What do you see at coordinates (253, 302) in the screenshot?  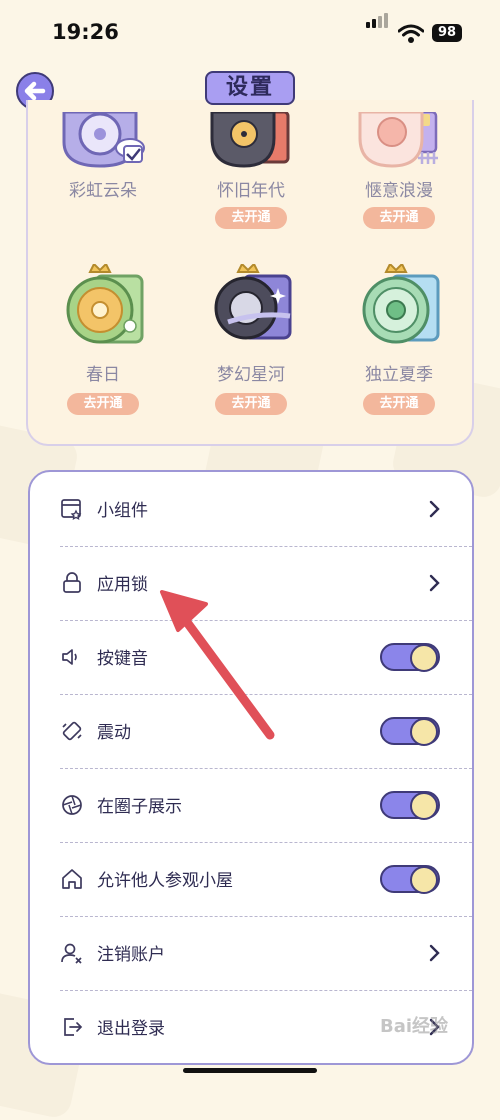 I see `dream-galaxy-theme-icon` at bounding box center [253, 302].